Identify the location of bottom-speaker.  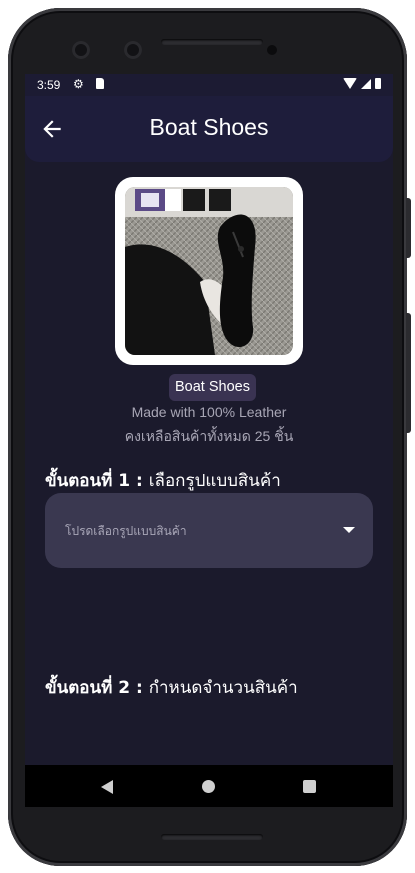
(212, 837).